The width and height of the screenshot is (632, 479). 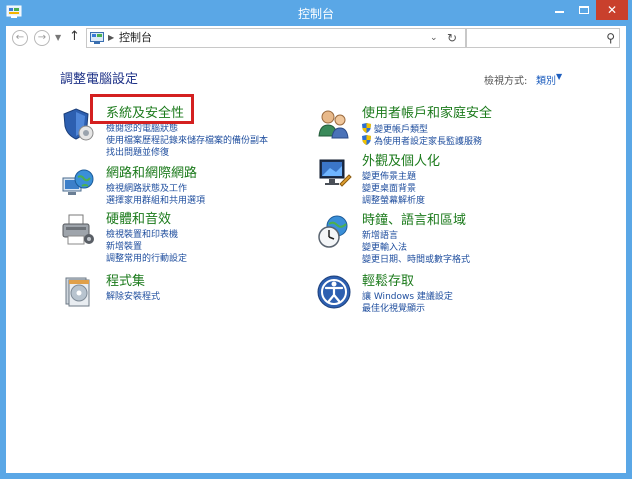 I want to click on link-network-status: 檢視網路狀態及工作, so click(x=146, y=189).